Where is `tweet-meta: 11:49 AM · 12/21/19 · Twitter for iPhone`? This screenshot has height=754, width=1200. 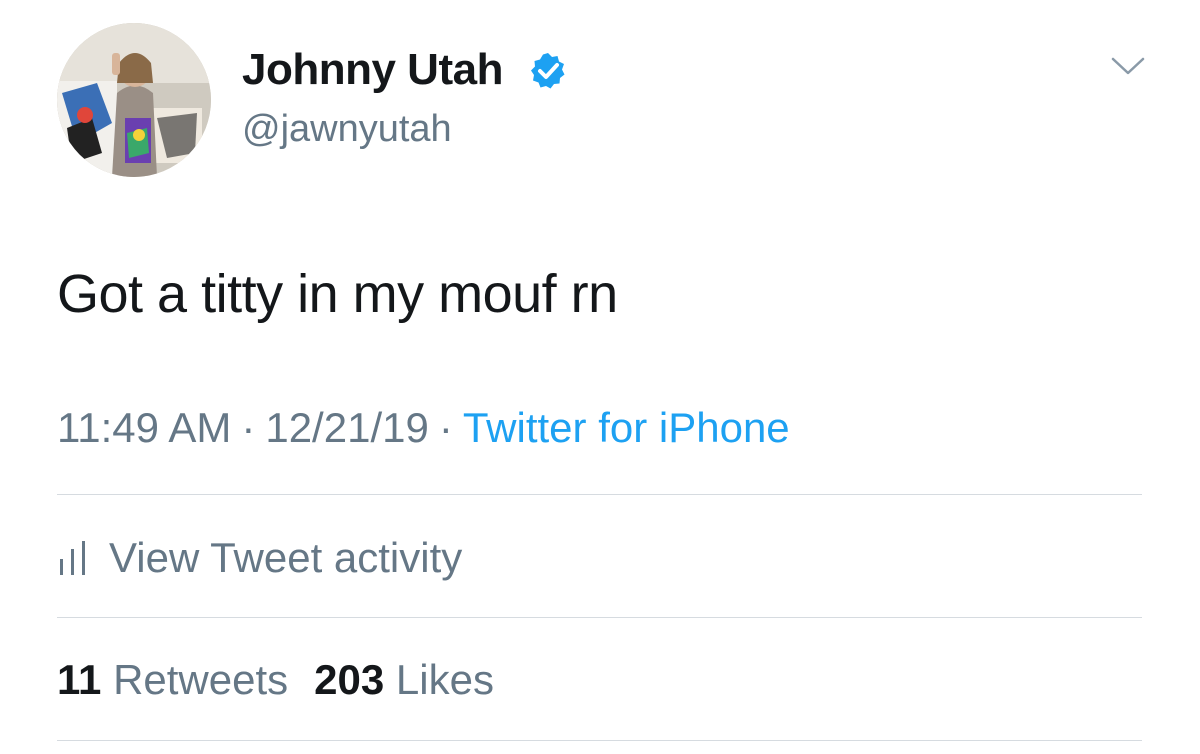
tweet-meta: 11:49 AM · 12/21/19 · Twitter for iPhone is located at coordinates (423, 428).